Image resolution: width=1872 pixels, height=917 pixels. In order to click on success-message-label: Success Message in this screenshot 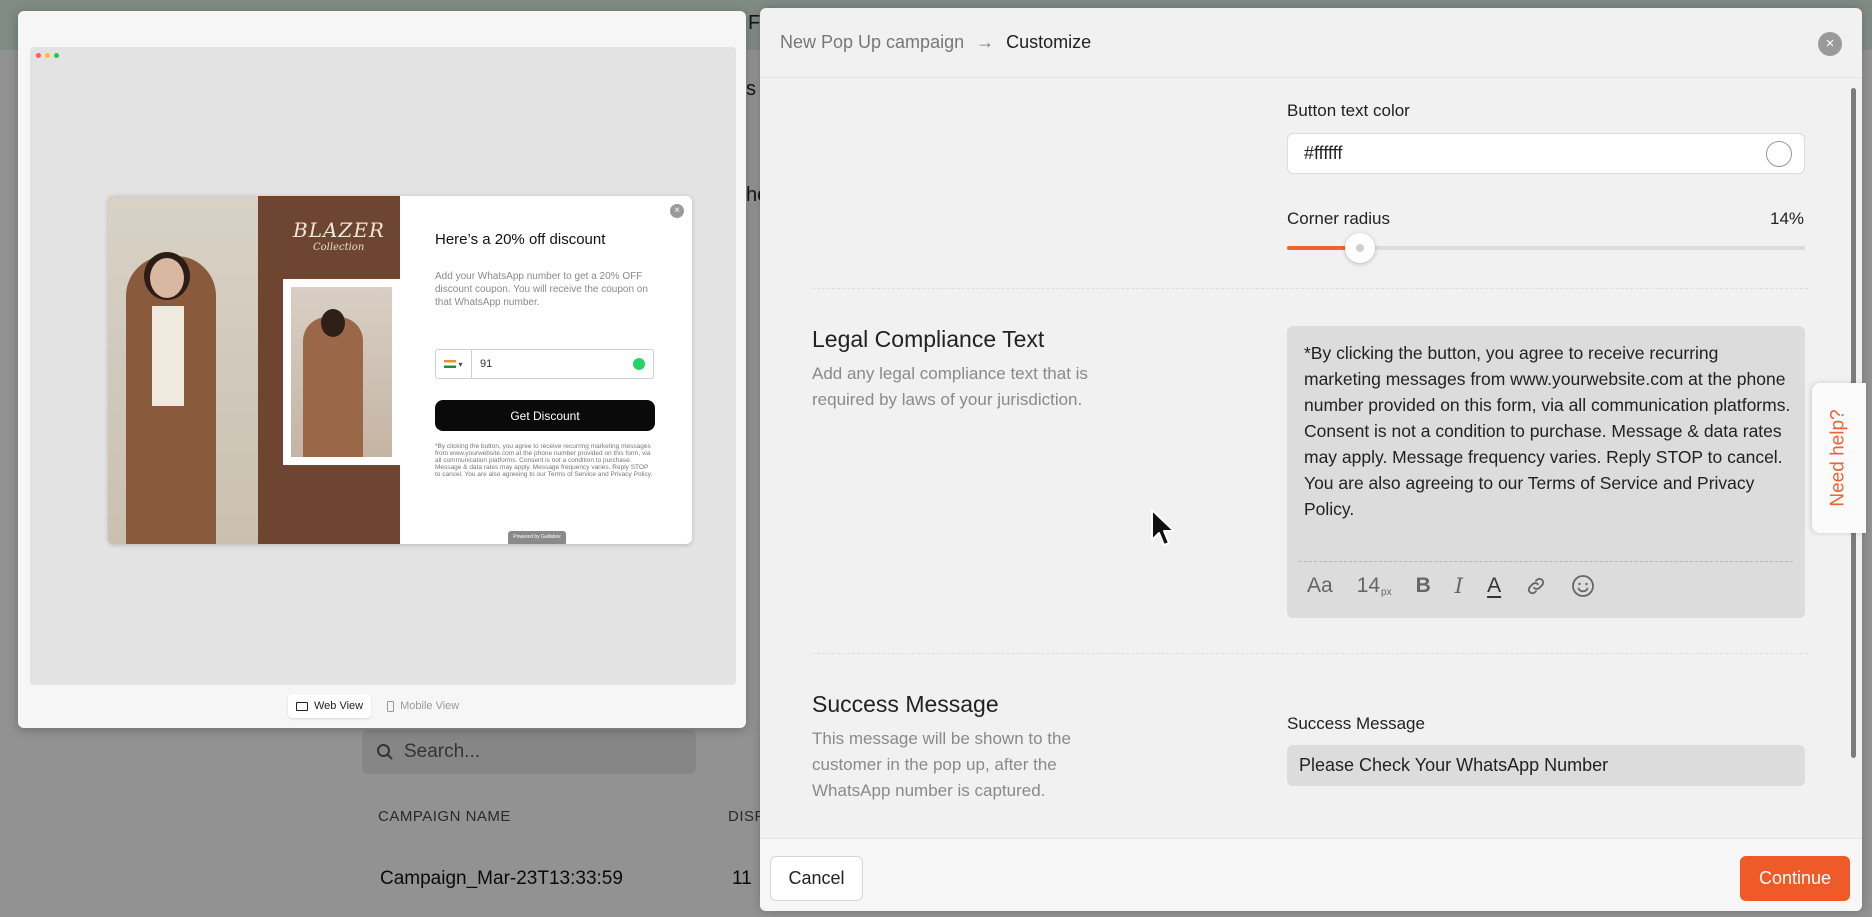, I will do `click(1356, 723)`.